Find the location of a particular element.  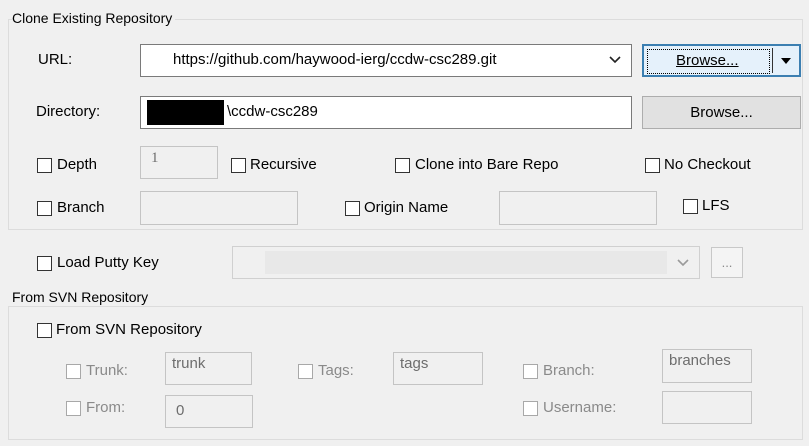

branch-label: Branch is located at coordinates (81, 207).